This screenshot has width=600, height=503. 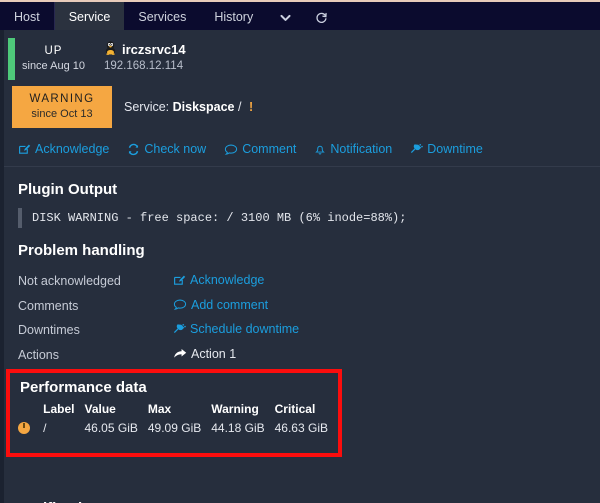 I want to click on add-comment-link: Add comment, so click(x=220, y=305).